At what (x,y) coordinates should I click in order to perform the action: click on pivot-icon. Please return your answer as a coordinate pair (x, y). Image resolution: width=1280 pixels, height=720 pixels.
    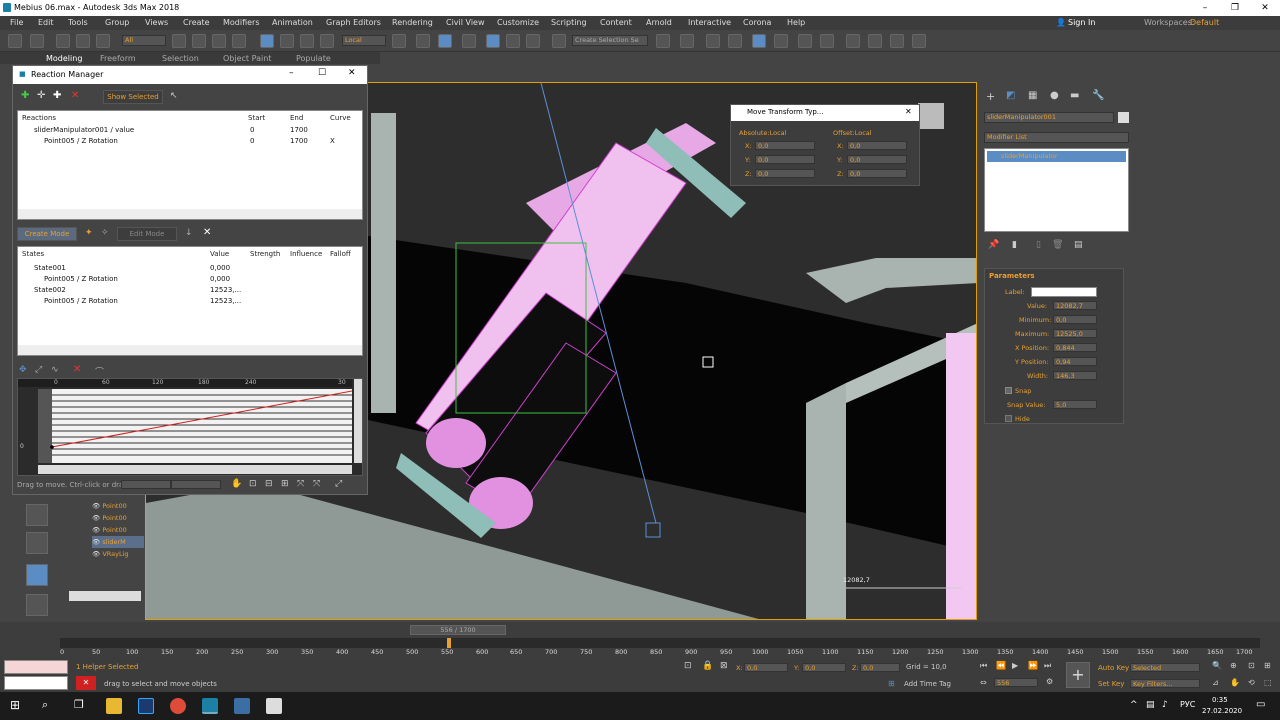
    Looking at the image, I should click on (399, 41).